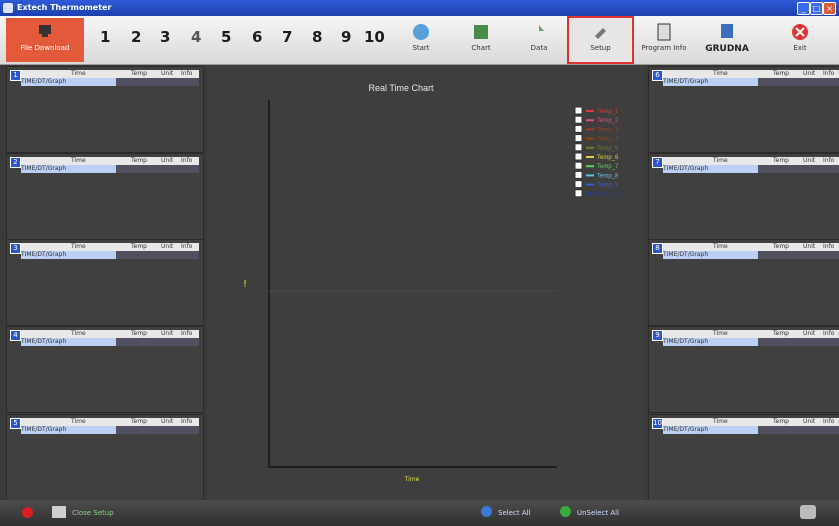 The width and height of the screenshot is (839, 526). I want to click on setup-button: Setup, so click(600, 40).